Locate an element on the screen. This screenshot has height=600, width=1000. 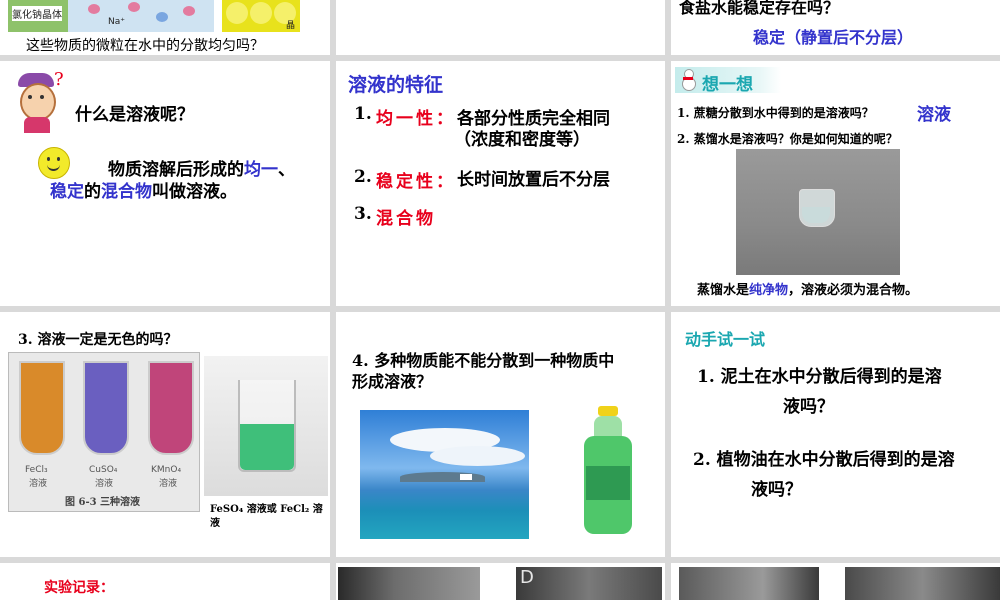
kmno4-word: 溶液 is located at coordinates (168, 484).